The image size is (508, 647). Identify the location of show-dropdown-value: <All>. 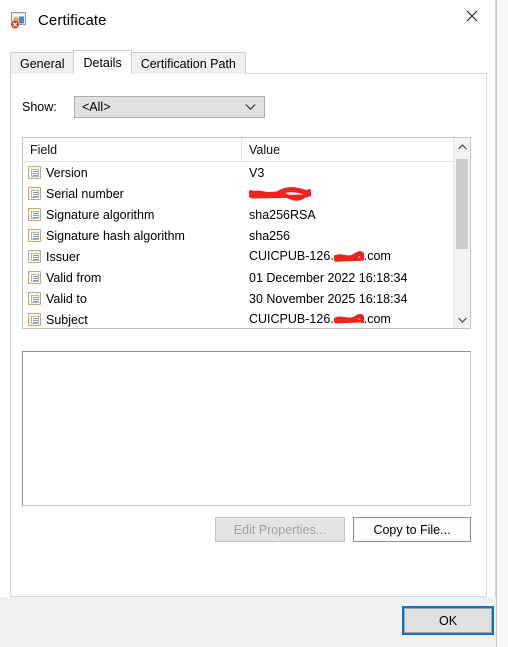
(96, 107).